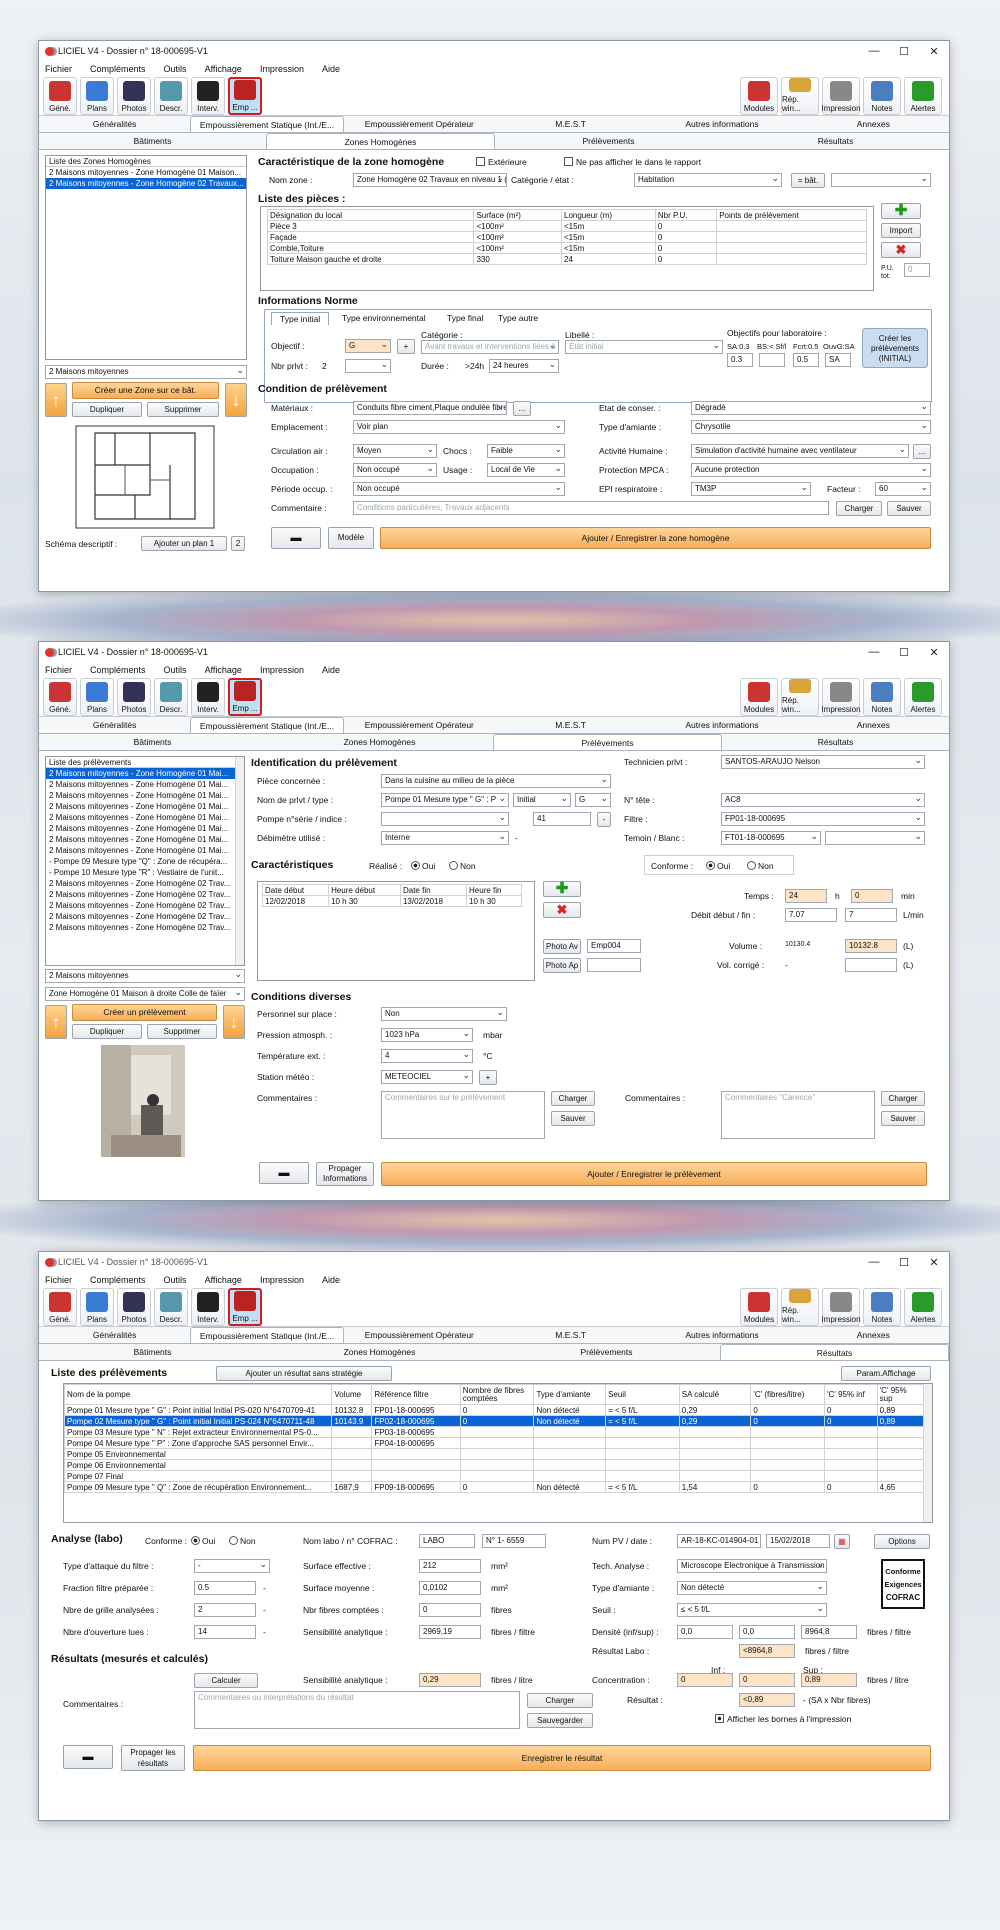  What do you see at coordinates (300, 318) in the screenshot?
I see `tab-type-initial: Type initial` at bounding box center [300, 318].